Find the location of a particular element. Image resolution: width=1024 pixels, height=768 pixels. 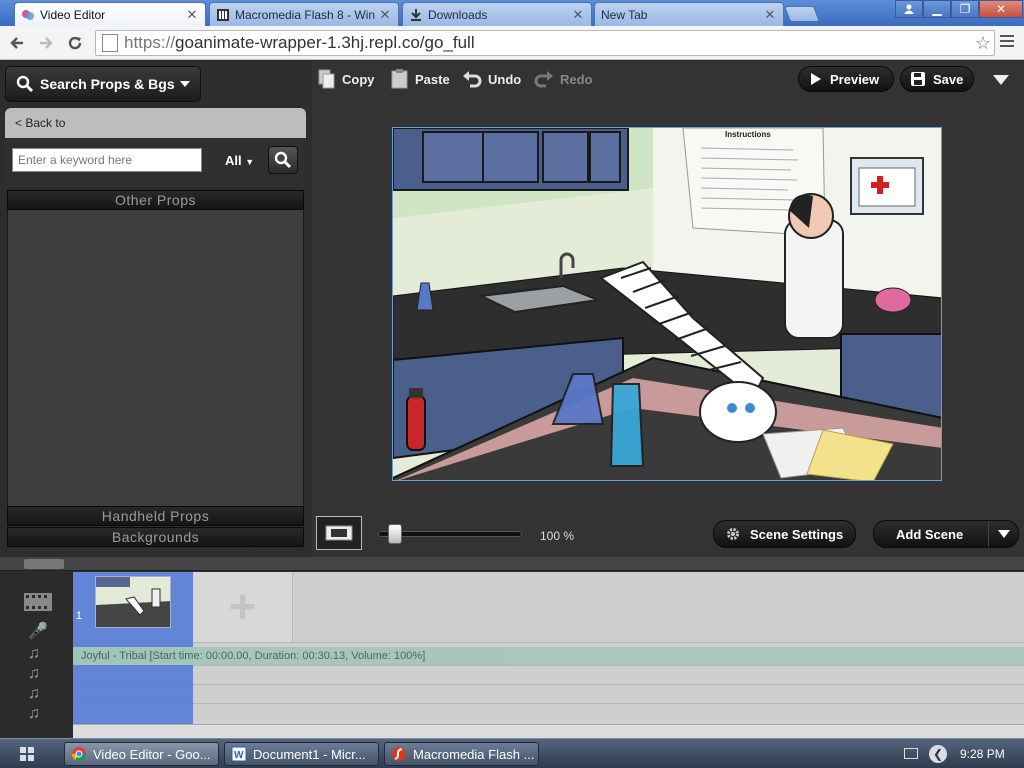

keyword-search-input is located at coordinates (107, 160).